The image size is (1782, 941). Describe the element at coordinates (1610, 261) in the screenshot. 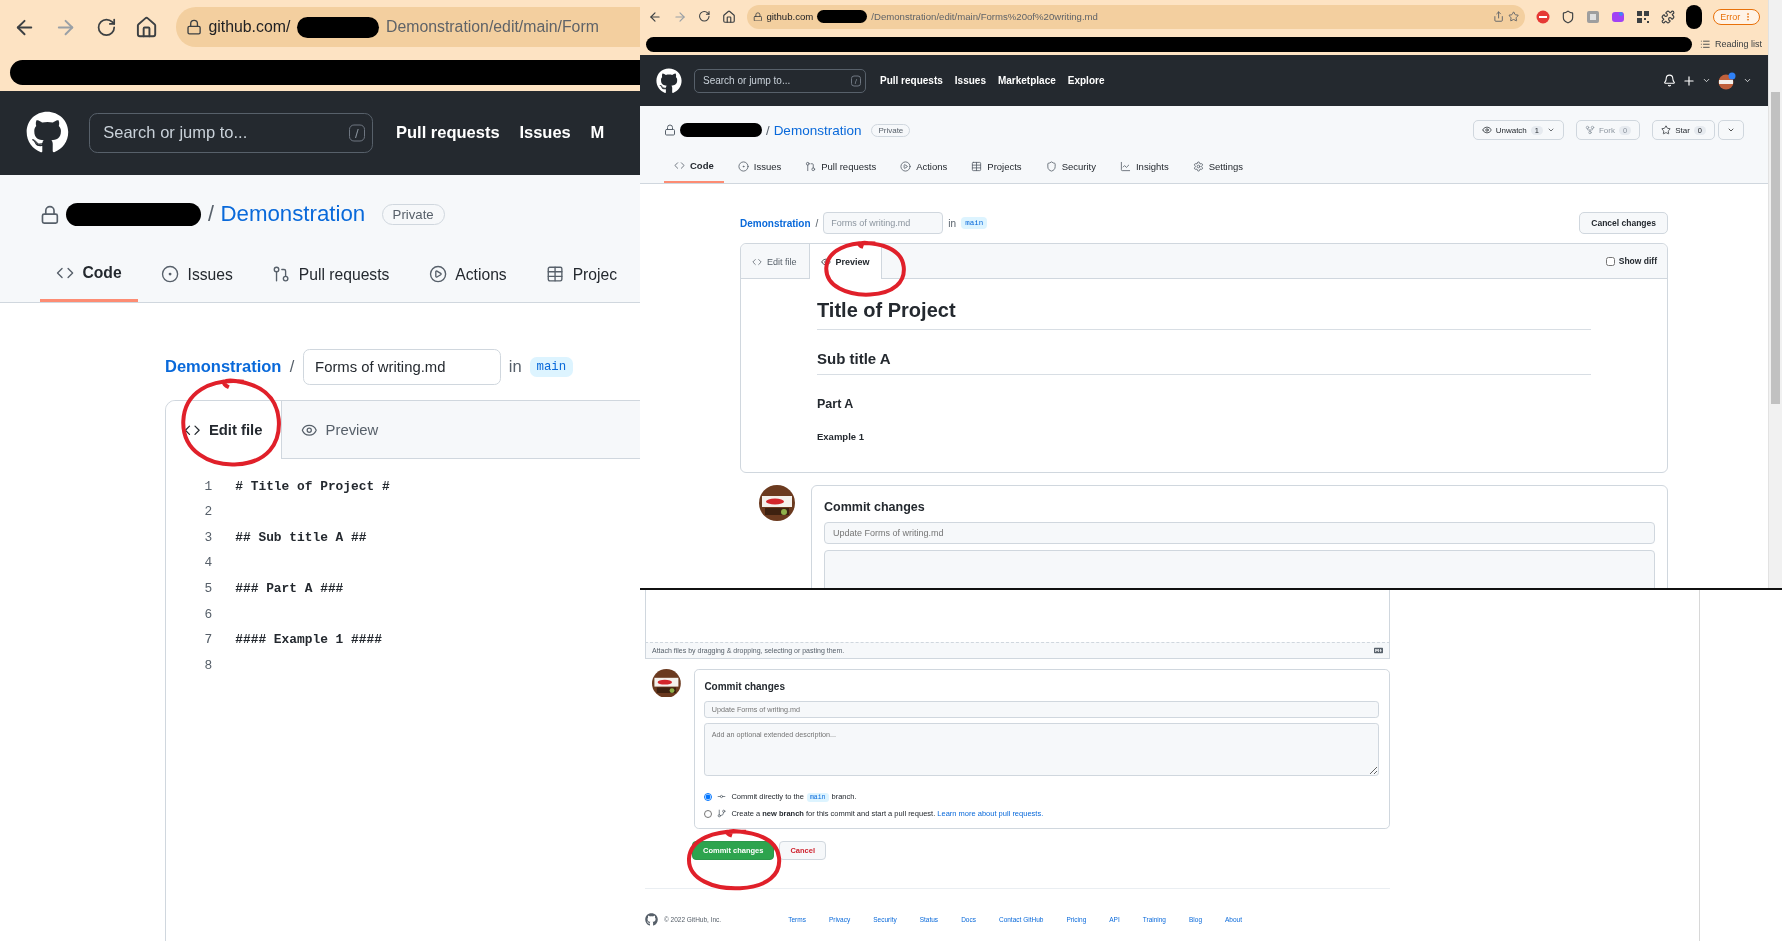

I see `show-diff-checkbox` at that location.